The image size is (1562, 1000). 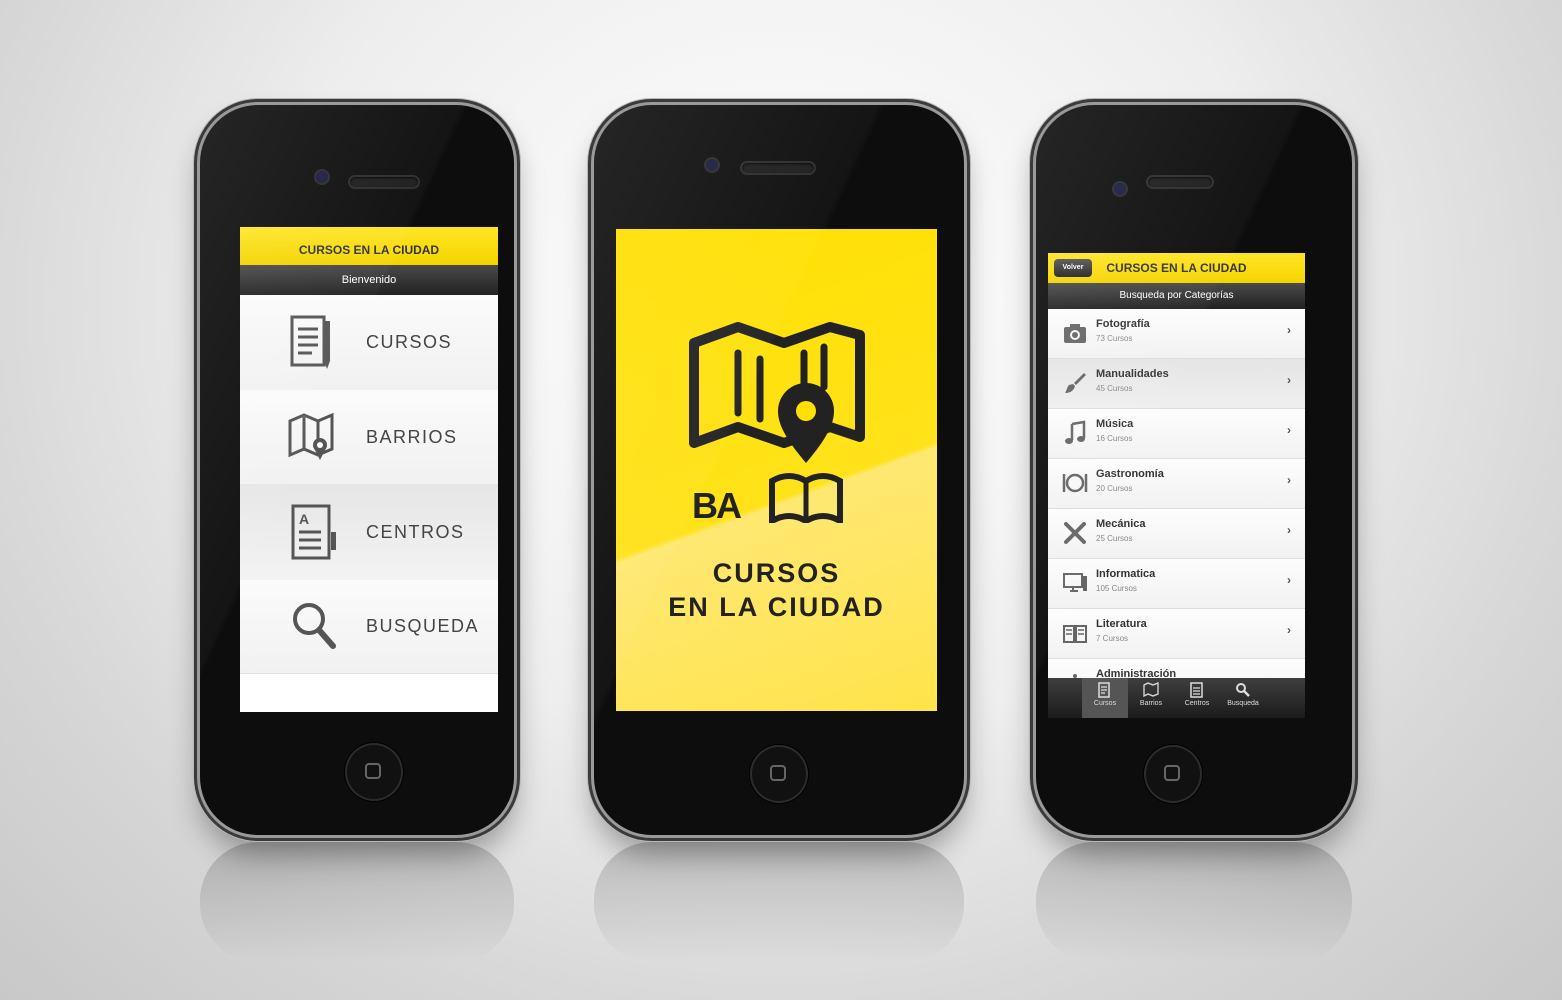 What do you see at coordinates (1130, 474) in the screenshot?
I see `category-name: Gastronomía` at bounding box center [1130, 474].